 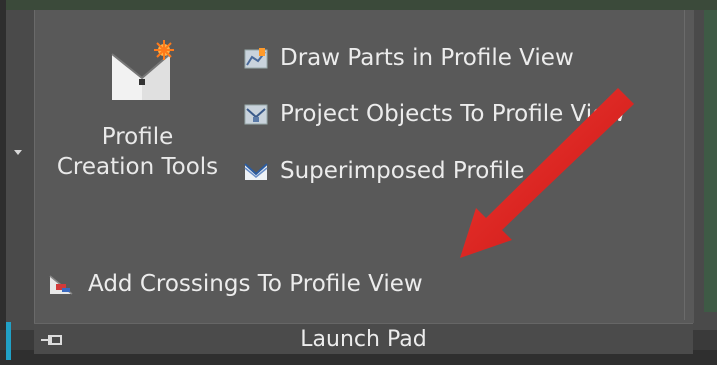 I want to click on panel-title-bar: Launch Pad, so click(x=363, y=338).